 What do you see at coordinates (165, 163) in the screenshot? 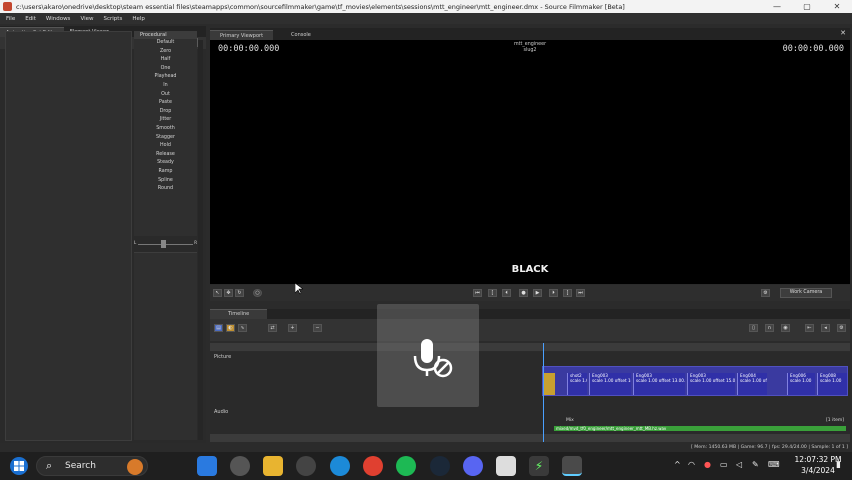
I see `procedural-steady: Steady` at bounding box center [165, 163].